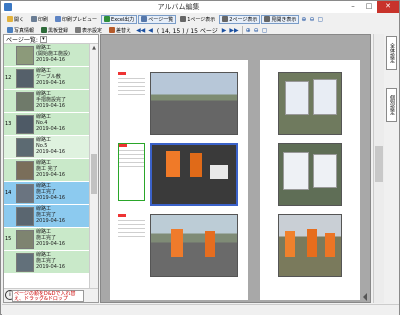  Describe the element at coordinates (123, 19) in the screenshot. I see `toolbar-button-label: Excel出力` at that location.